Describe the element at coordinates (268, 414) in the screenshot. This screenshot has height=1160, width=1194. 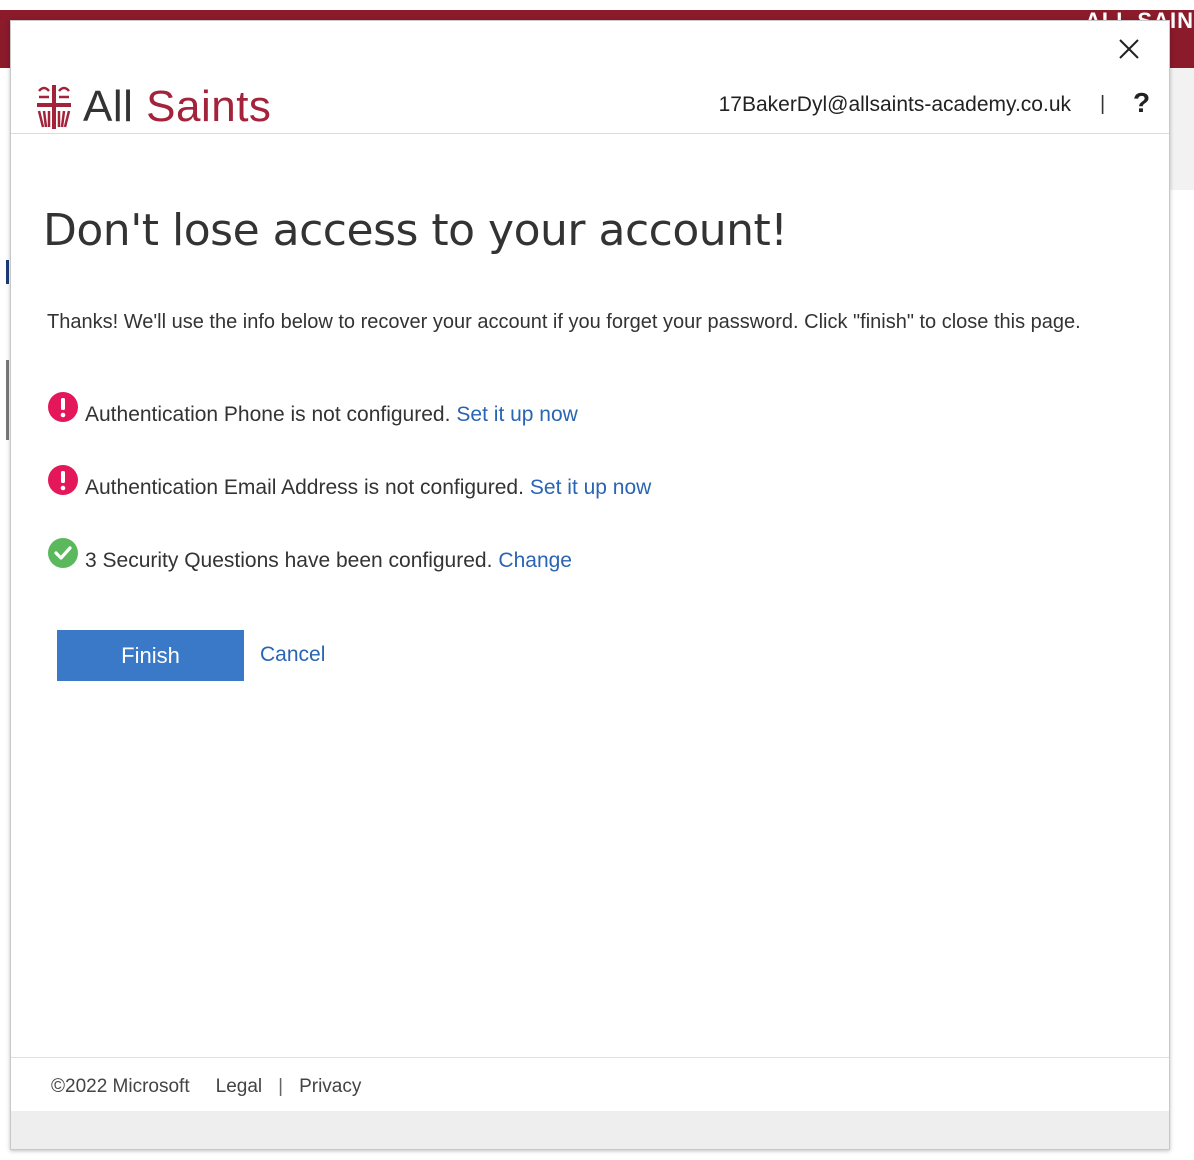
I see `status-message: Authentication Phone is not configured.` at that location.